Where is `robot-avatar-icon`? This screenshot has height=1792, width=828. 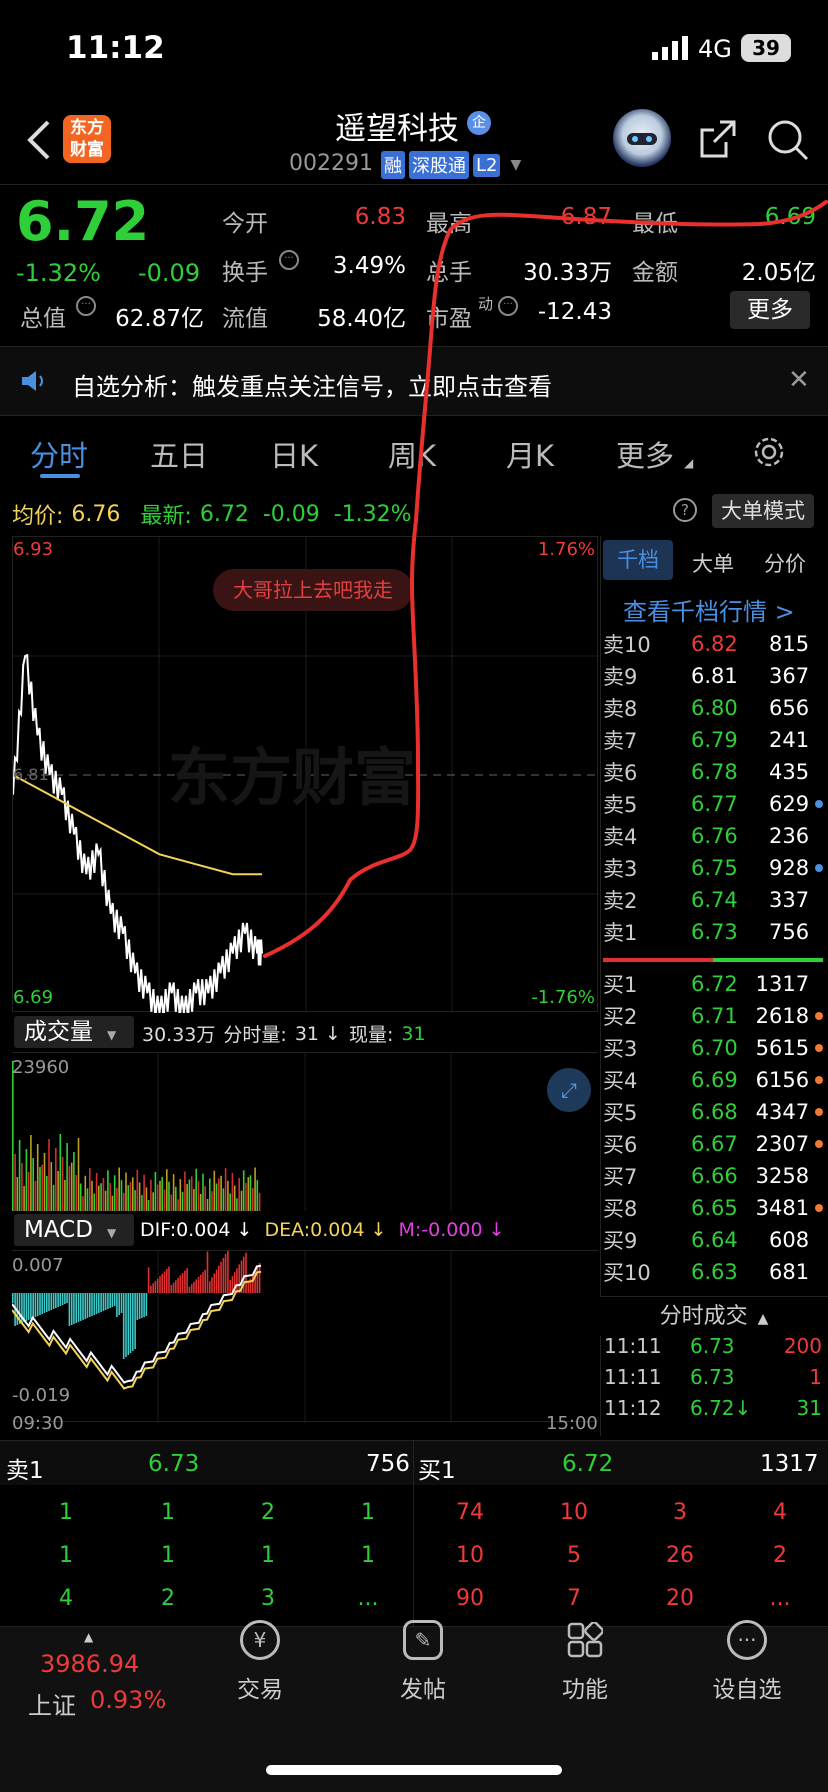 robot-avatar-icon is located at coordinates (642, 138).